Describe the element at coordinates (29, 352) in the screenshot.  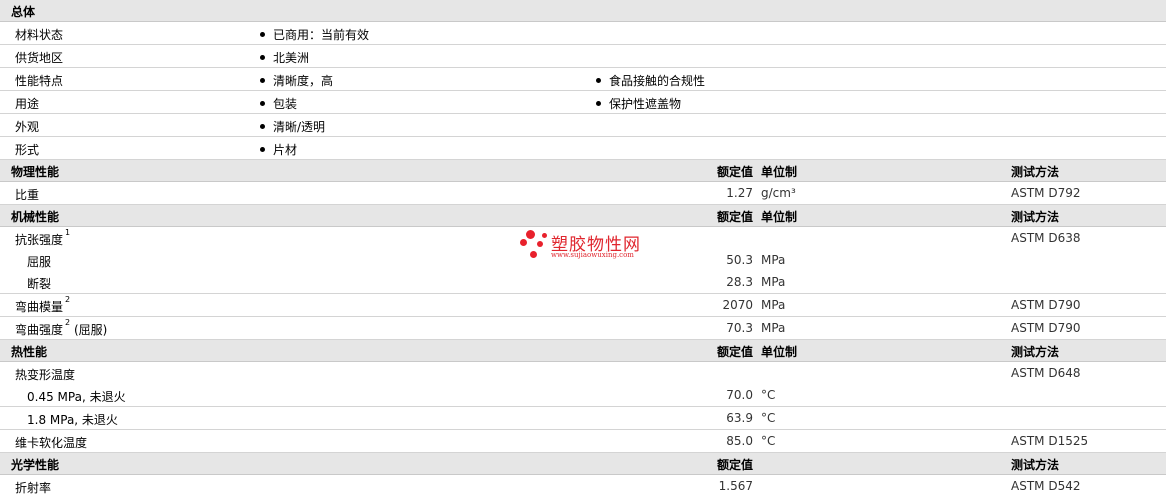
I see `section-title: 热性能` at that location.